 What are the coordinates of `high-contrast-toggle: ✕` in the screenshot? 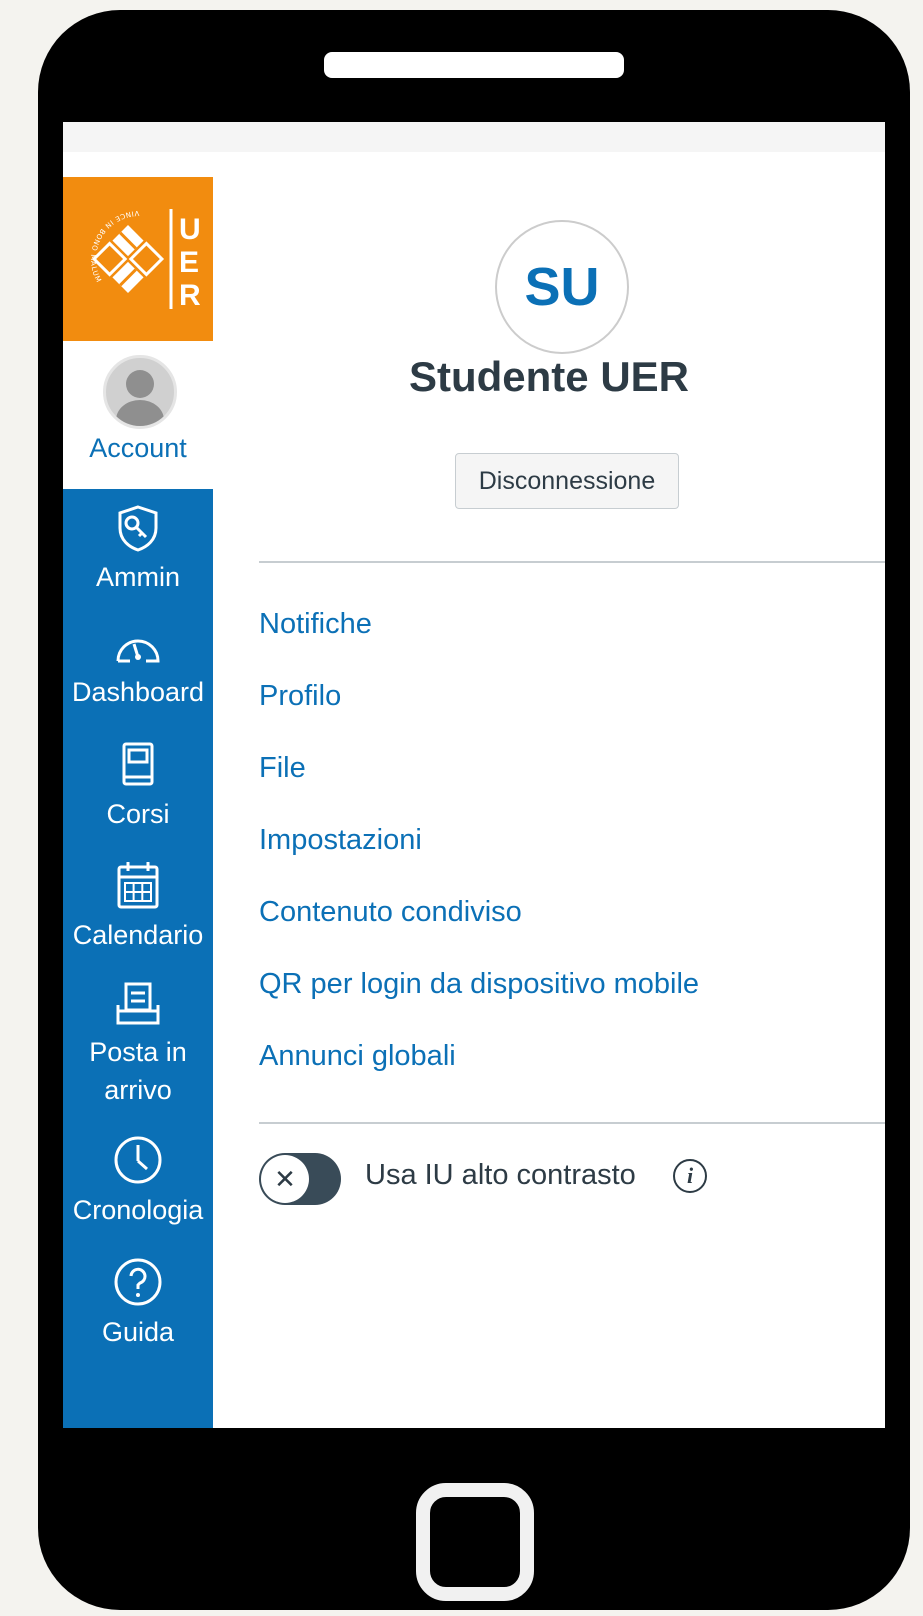 It's located at (300, 1179).